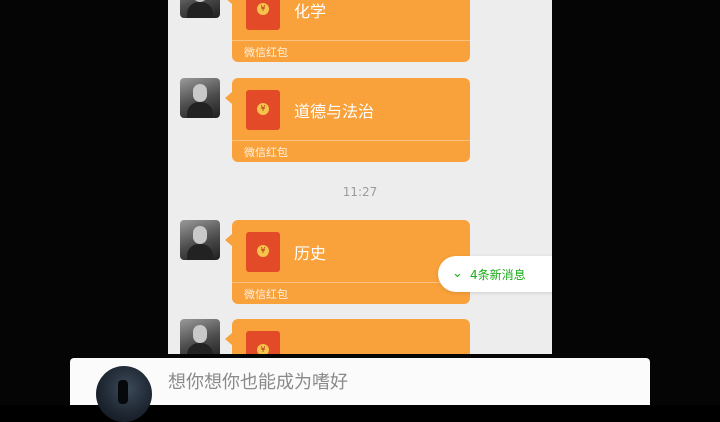 The height and width of the screenshot is (422, 720). I want to click on message-row: ¥ 历史 微信红包, so click(330, 263).